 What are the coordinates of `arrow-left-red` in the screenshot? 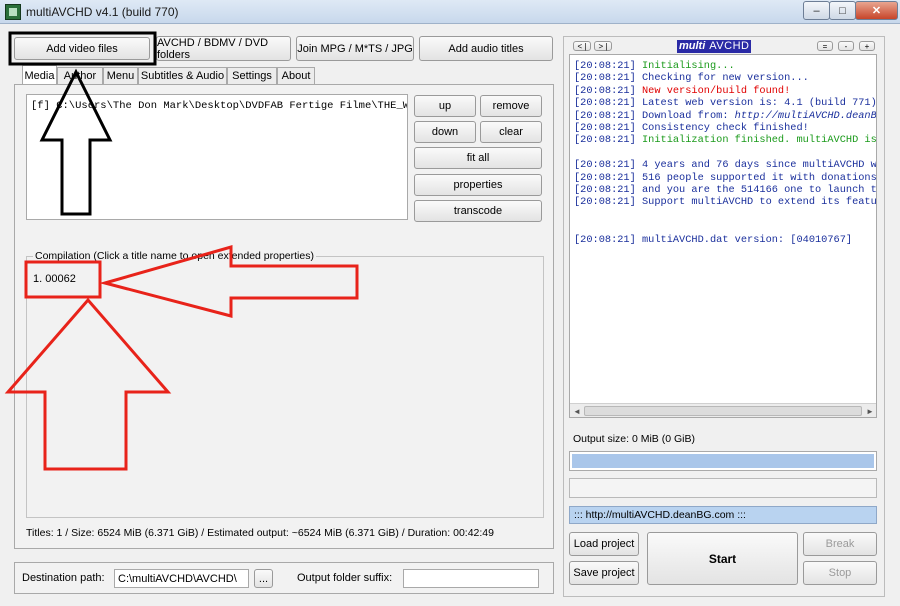 It's located at (229, 281).